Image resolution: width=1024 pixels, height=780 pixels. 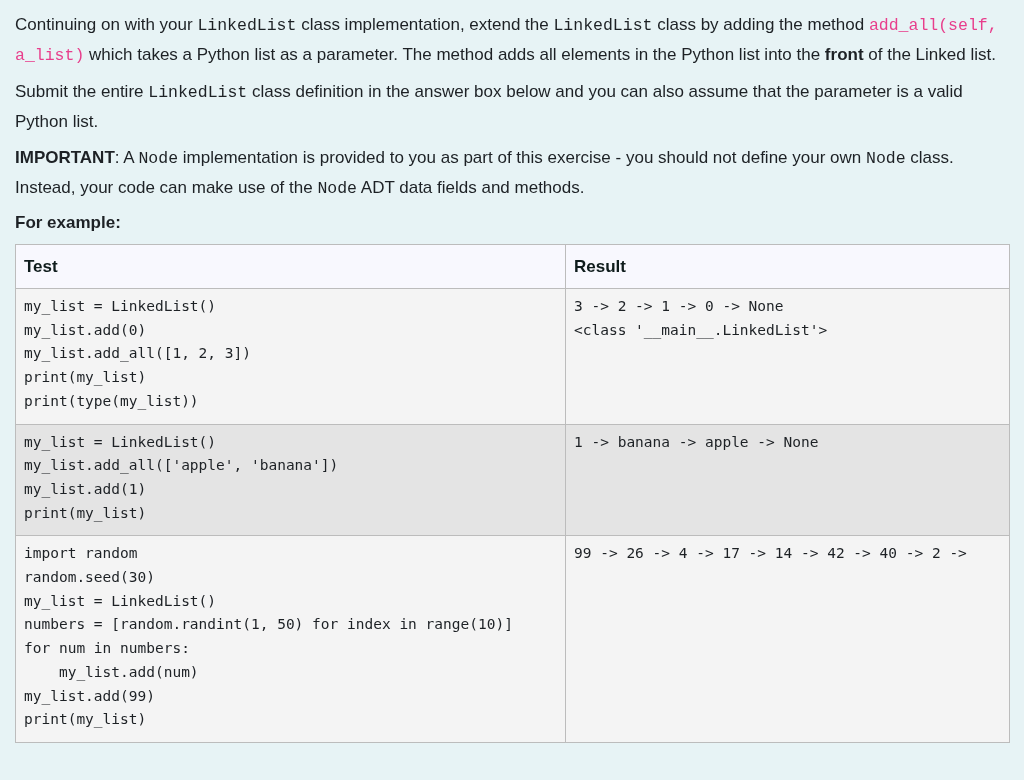 I want to click on test-code-cell: my_list = LinkedList() my_list.add_all(['apple', 'banana']) my_list.add(1) print(my_list), so click(x=290, y=480).